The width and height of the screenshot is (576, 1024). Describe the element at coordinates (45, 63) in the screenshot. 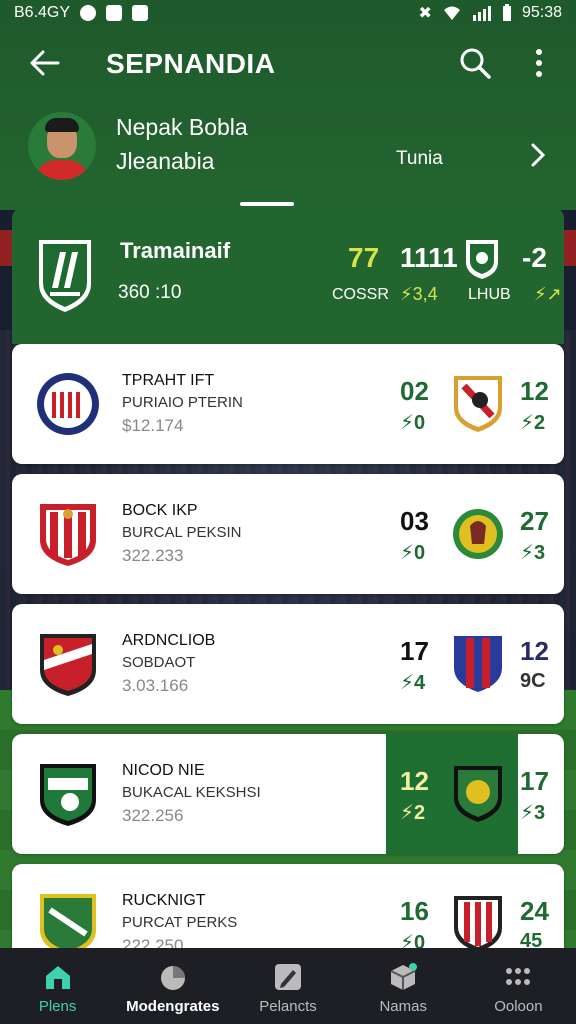

I see `back-arrow-icon` at that location.